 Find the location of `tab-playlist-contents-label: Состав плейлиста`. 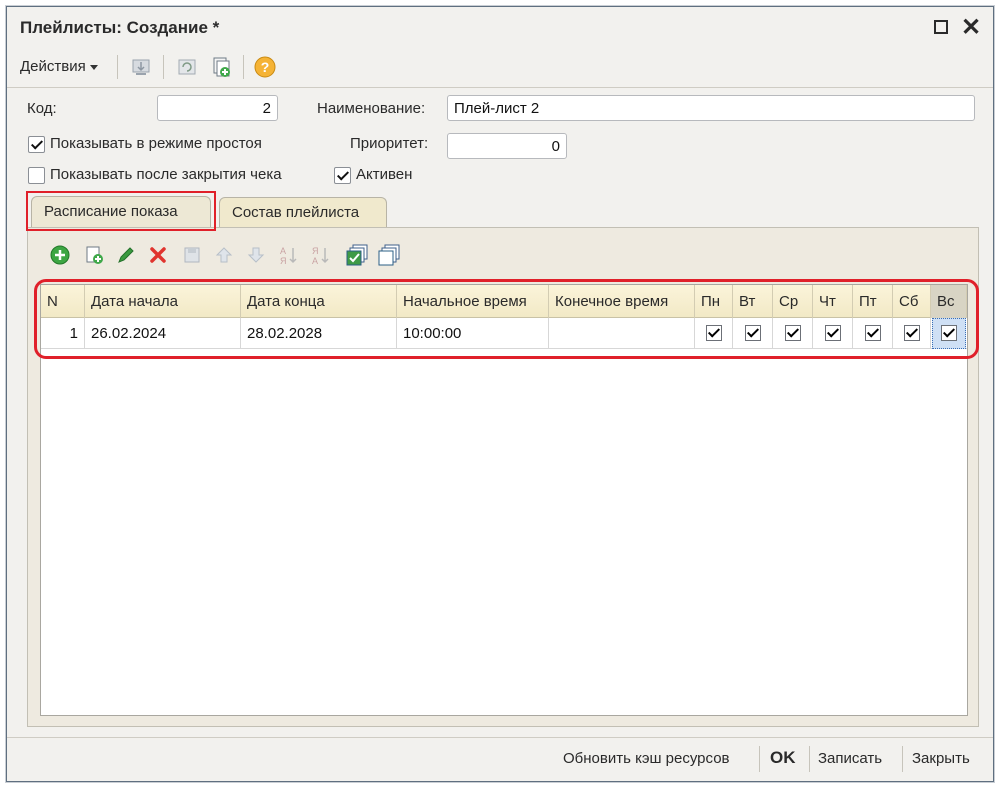

tab-playlist-contents-label: Состав плейлиста is located at coordinates (296, 212).